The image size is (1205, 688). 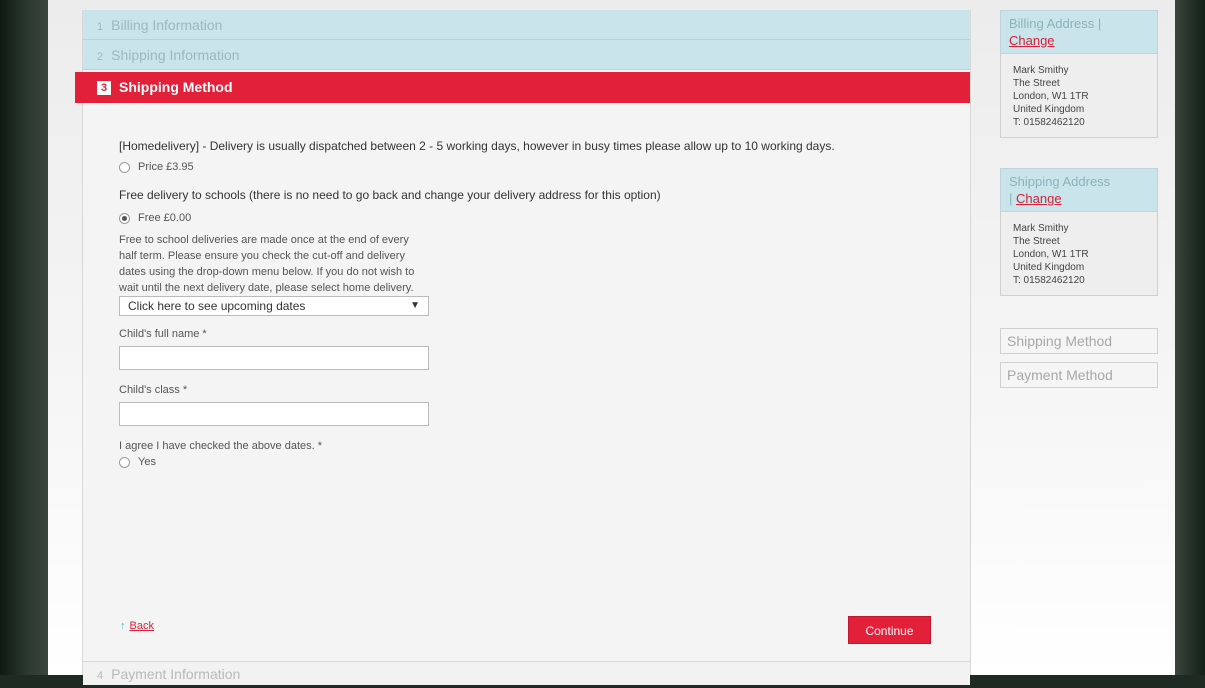 What do you see at coordinates (1079, 375) in the screenshot?
I see `sidebar-payment-method: Payment Method` at bounding box center [1079, 375].